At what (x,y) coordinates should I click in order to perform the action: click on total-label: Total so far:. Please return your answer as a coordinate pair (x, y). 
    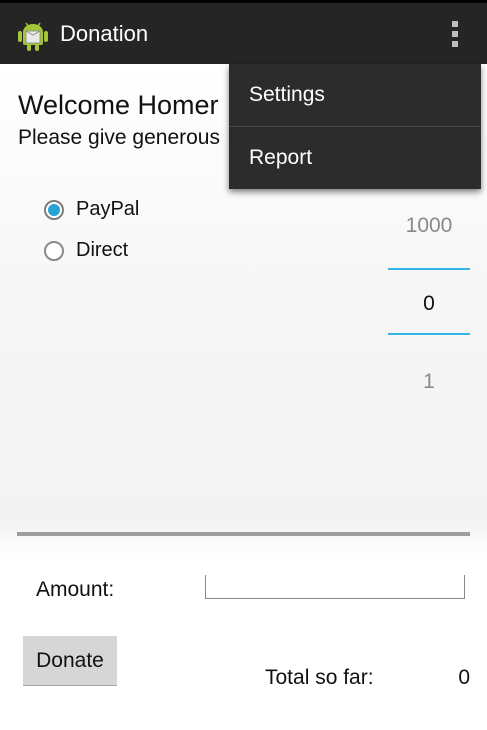
    Looking at the image, I should click on (319, 677).